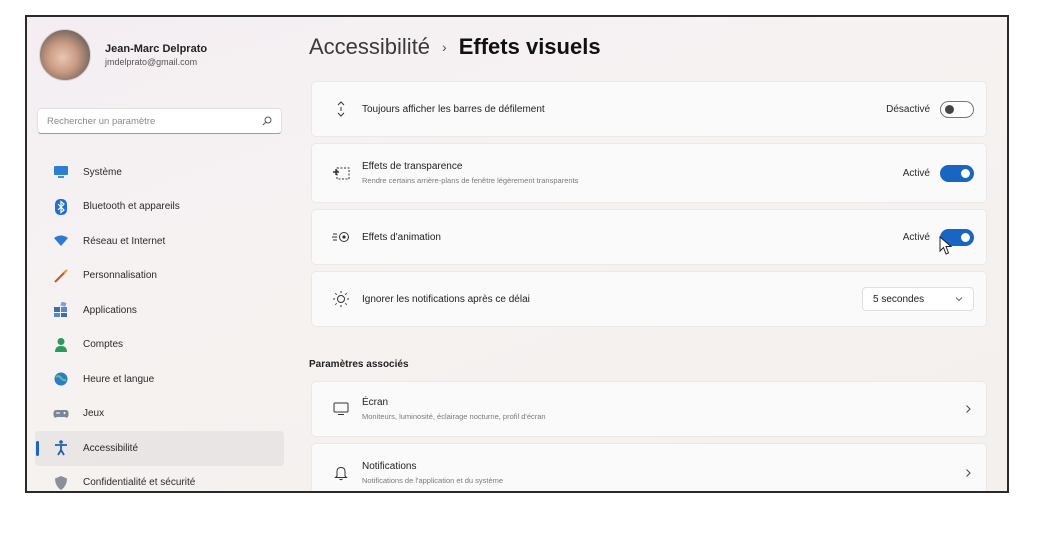 The height and width of the screenshot is (534, 1040). What do you see at coordinates (61, 172) in the screenshot?
I see `monitor-icon` at bounding box center [61, 172].